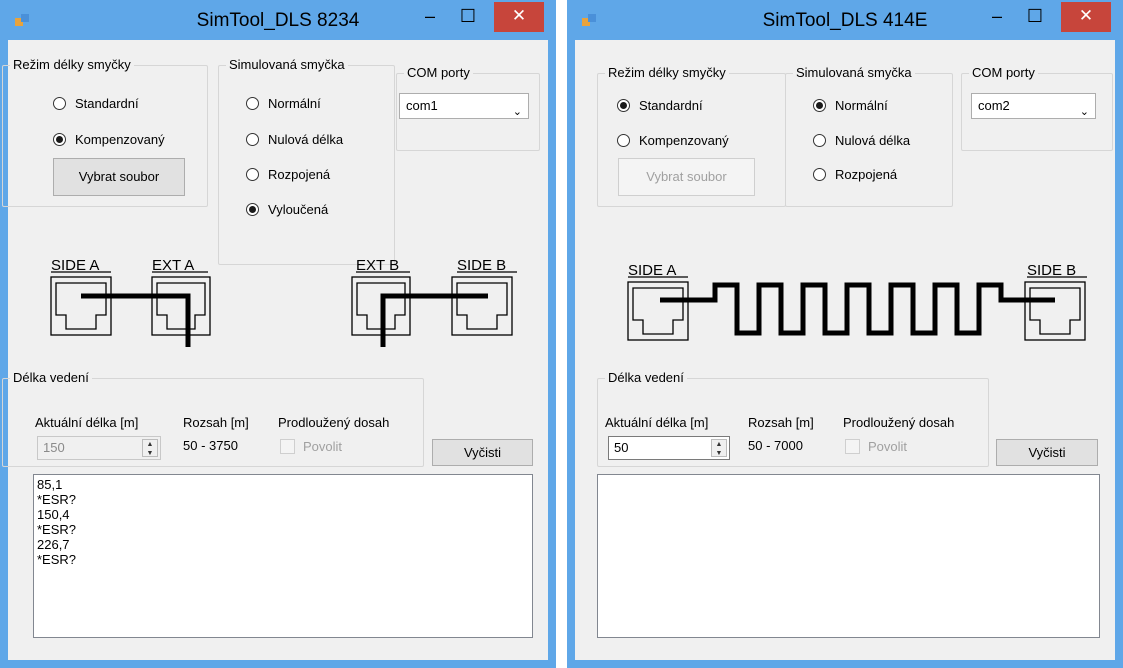 This screenshot has width=1123, height=668. I want to click on com-port-select: com1 ⌄, so click(464, 106).